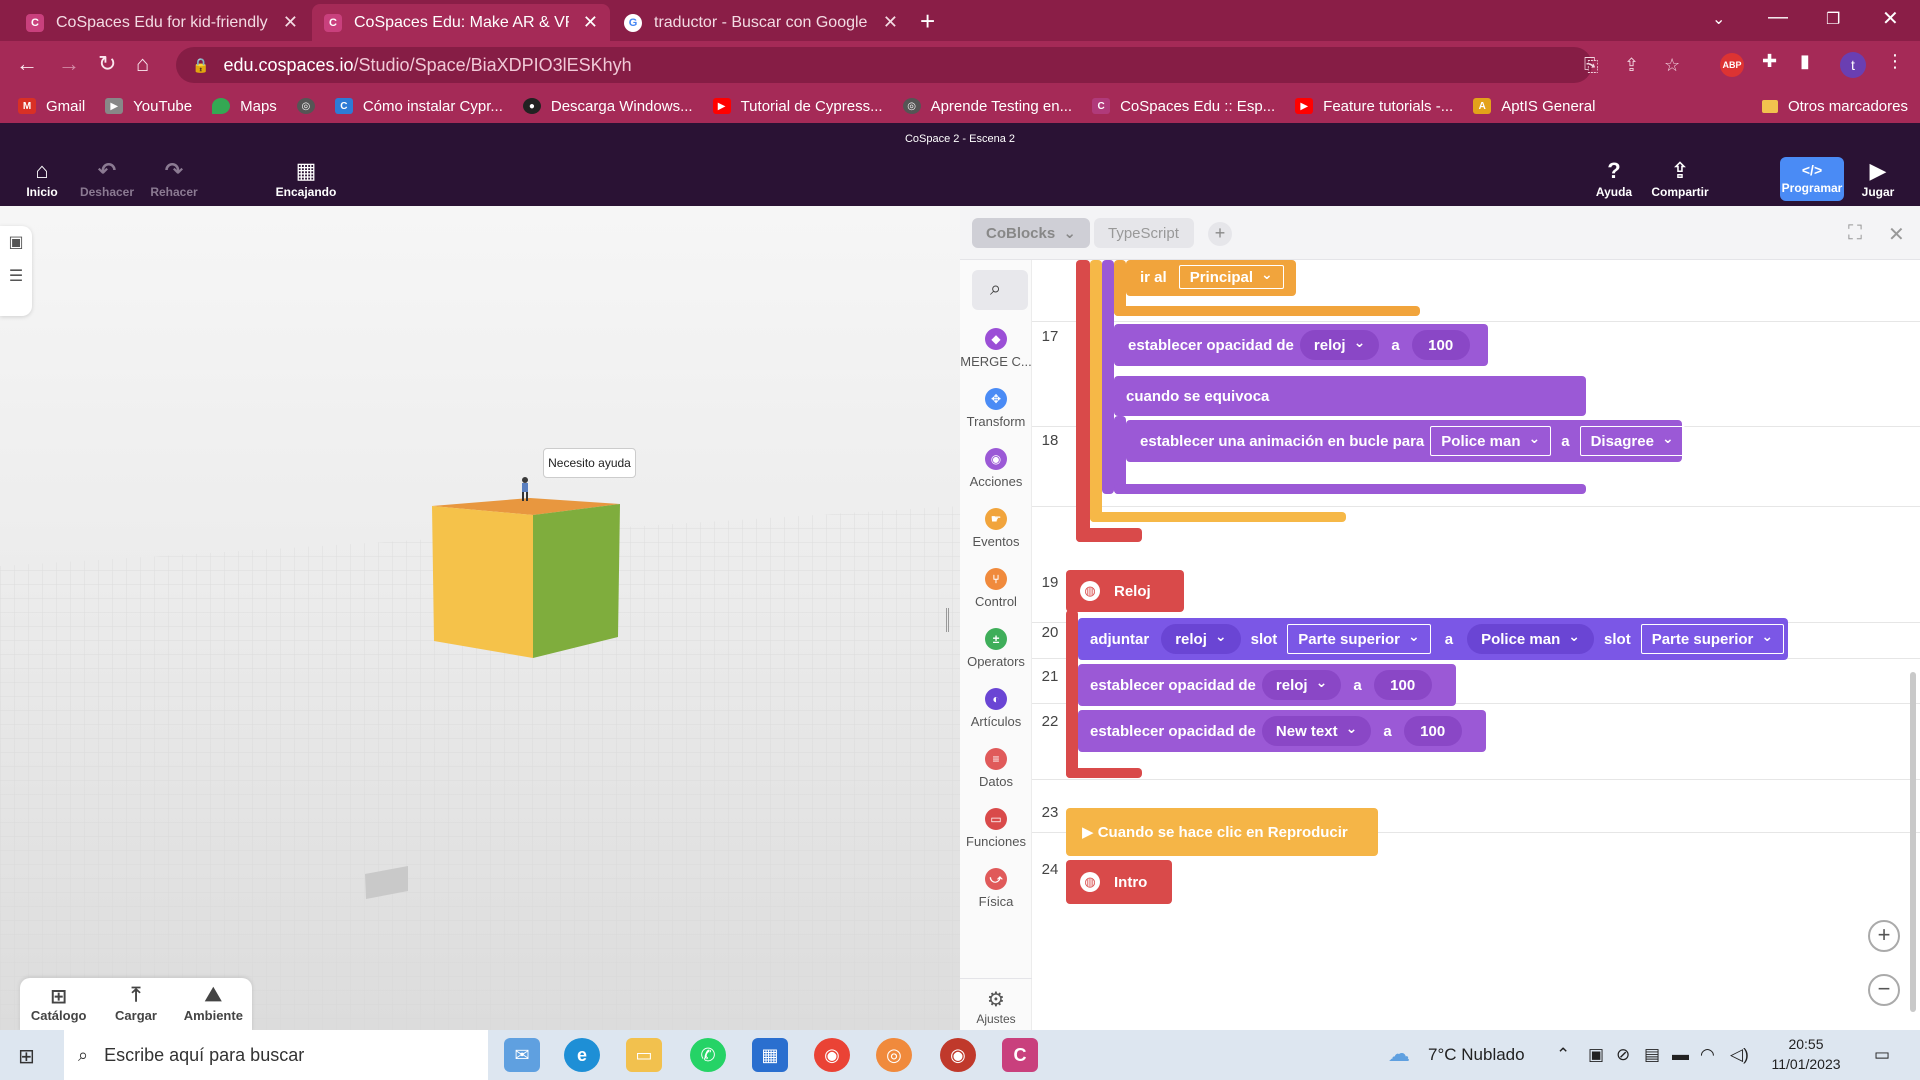 The width and height of the screenshot is (1920, 1080). I want to click on cospaces-app-icon: C, so click(1020, 1055).